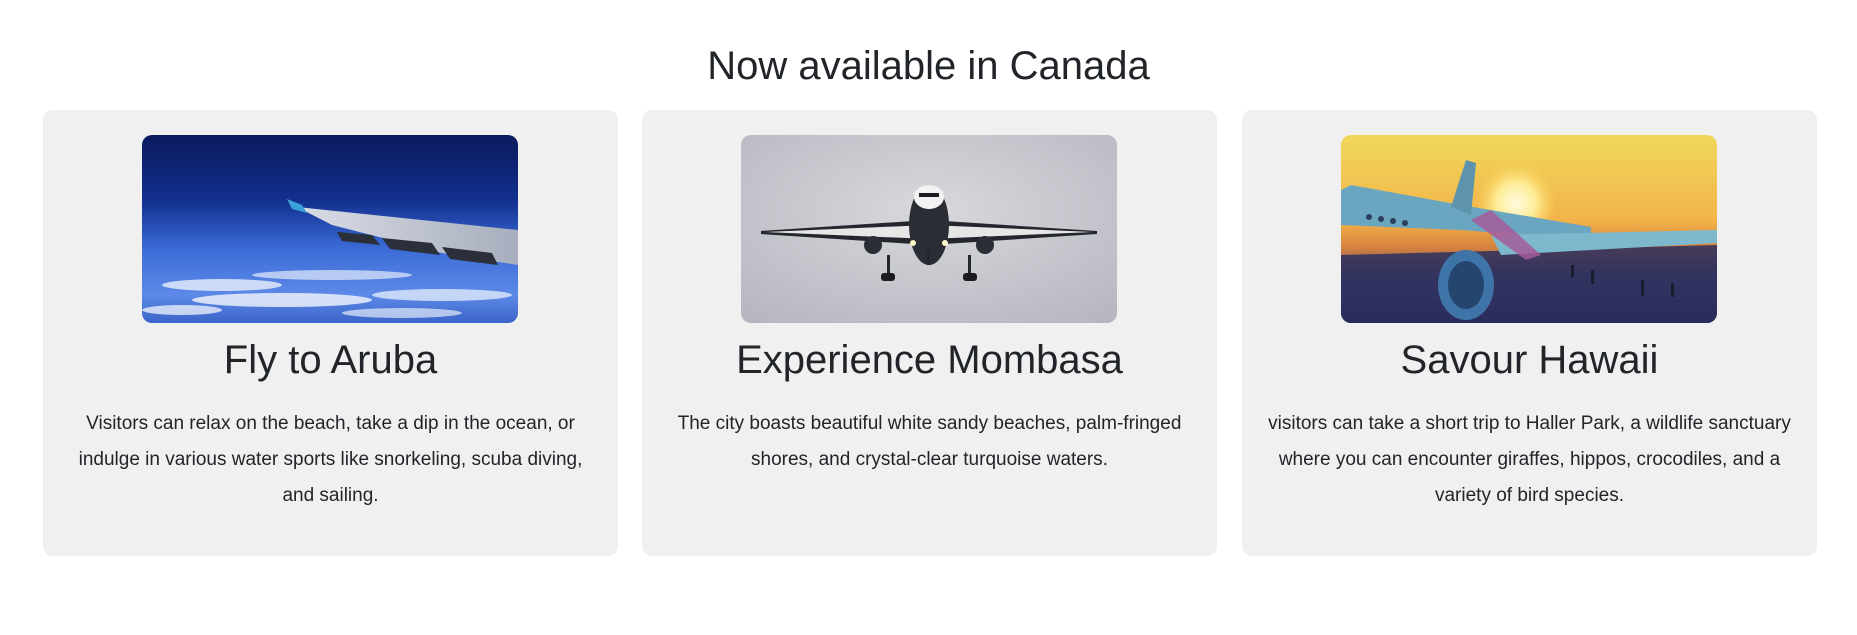 This screenshot has height=635, width=1857. Describe the element at coordinates (1529, 229) in the screenshot. I see `airplane-sunset-image` at that location.